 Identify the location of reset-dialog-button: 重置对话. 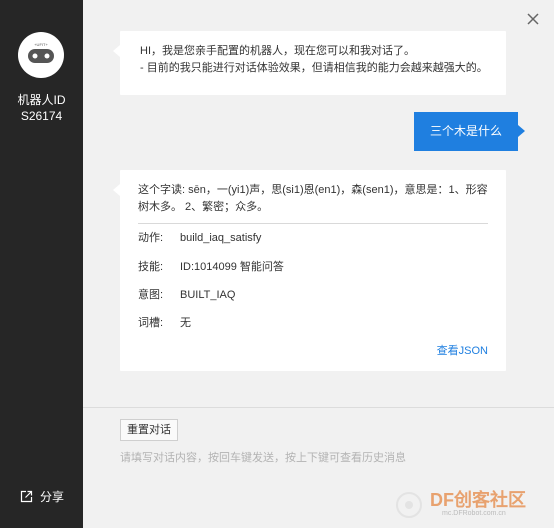
(149, 430).